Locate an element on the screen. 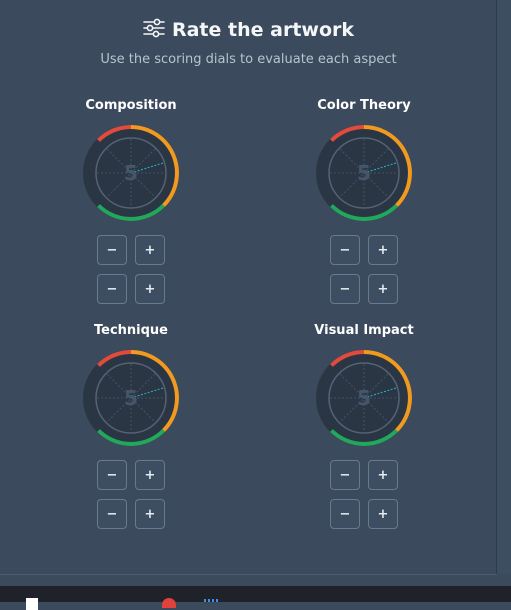 The image size is (511, 610). taskbar is located at coordinates (255, 598).